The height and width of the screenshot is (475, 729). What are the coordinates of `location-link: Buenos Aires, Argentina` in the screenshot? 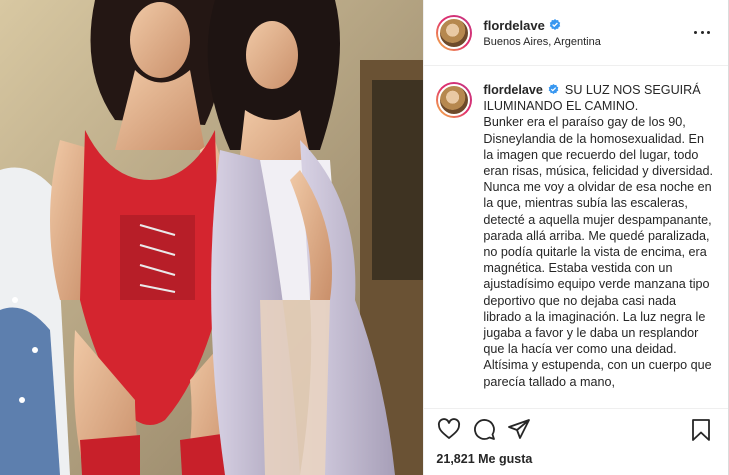 It's located at (541, 42).